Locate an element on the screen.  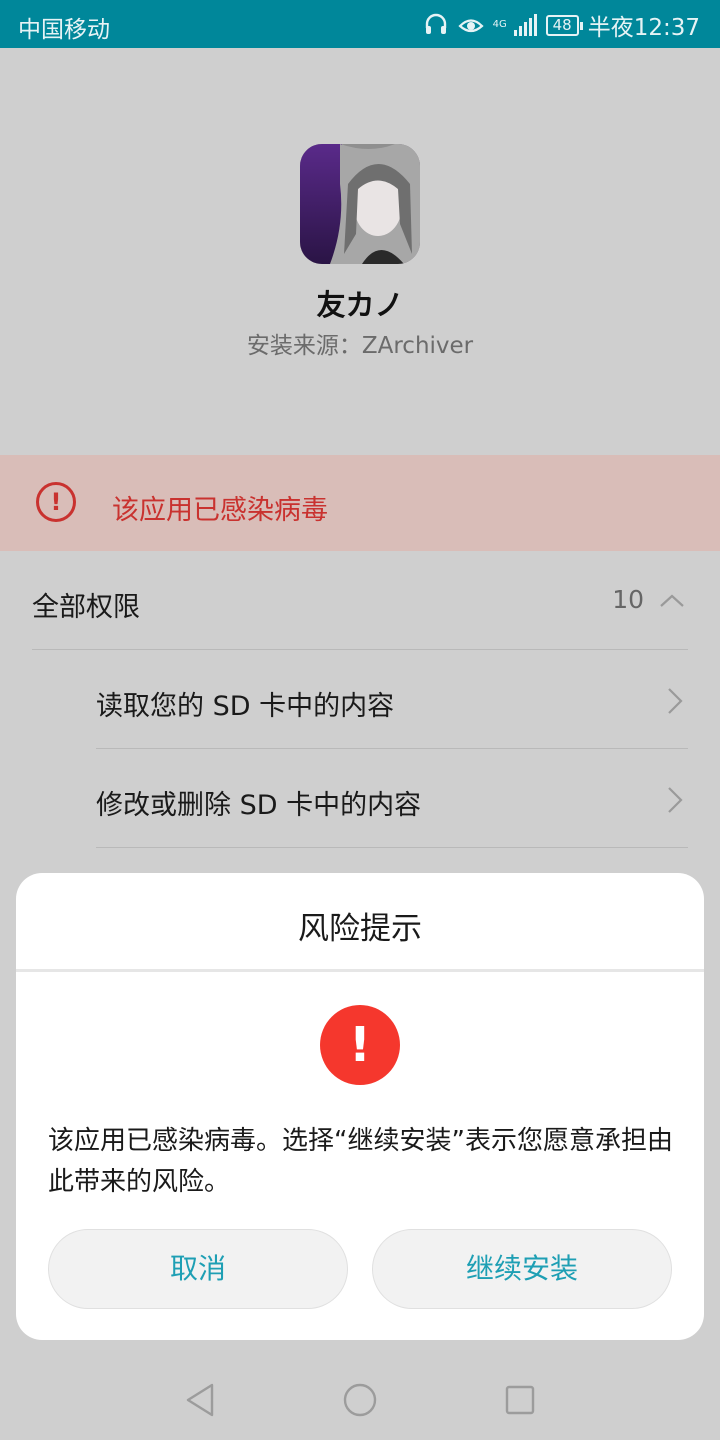
headset-icon is located at coordinates (435, 23).